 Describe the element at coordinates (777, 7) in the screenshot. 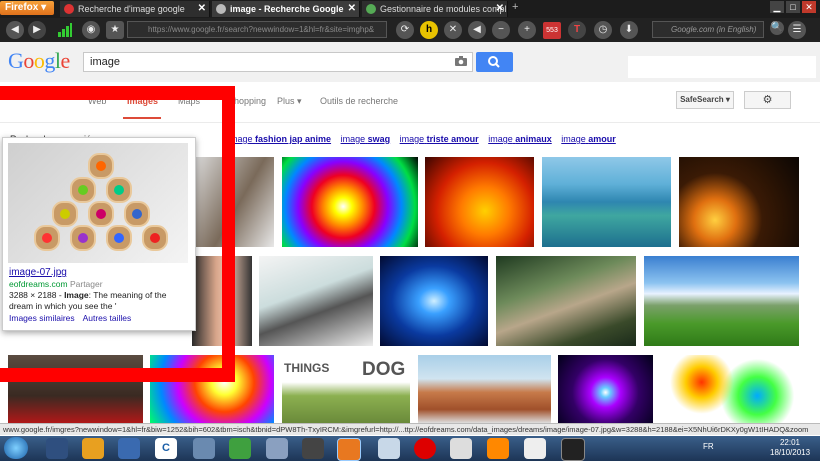

I see `minimize-icon: ▁` at that location.